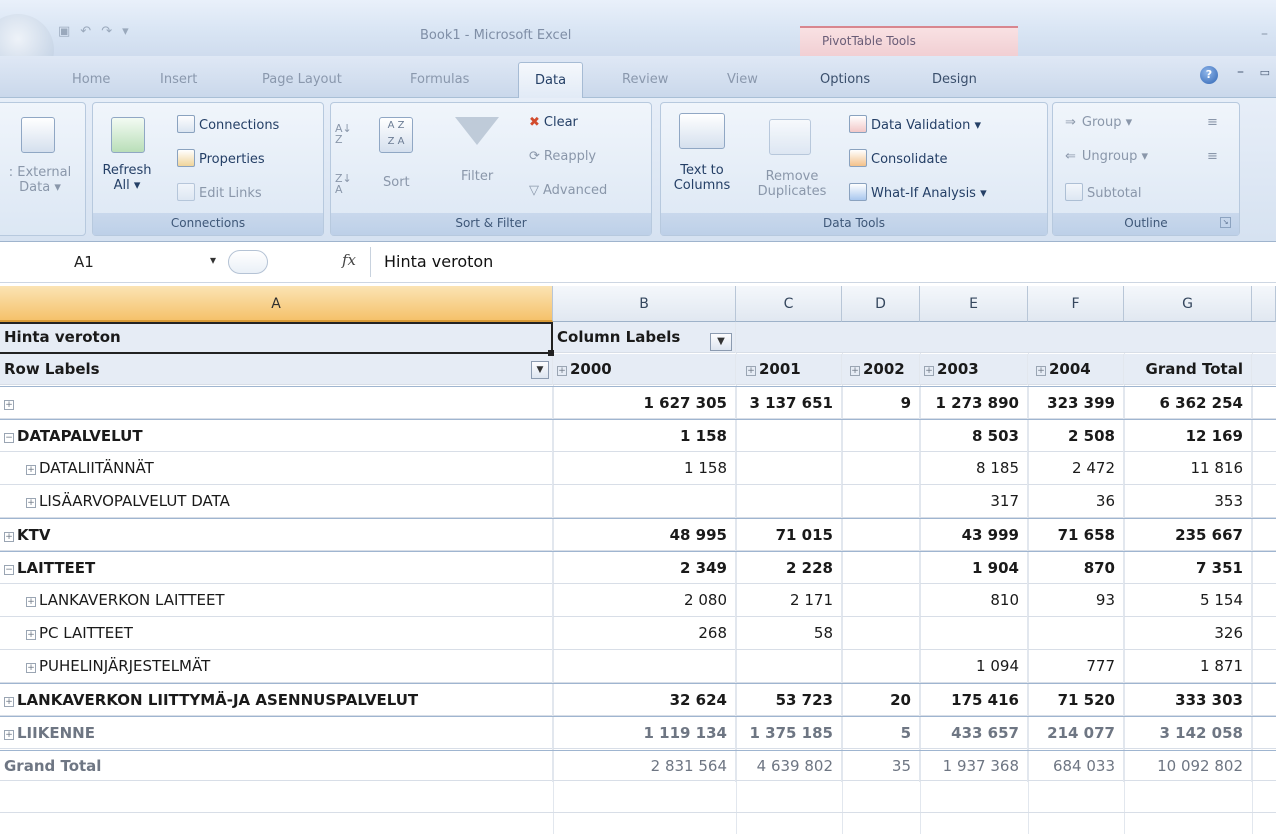  Describe the element at coordinates (302, 79) in the screenshot. I see `tab-page-layout: Page Layout` at that location.